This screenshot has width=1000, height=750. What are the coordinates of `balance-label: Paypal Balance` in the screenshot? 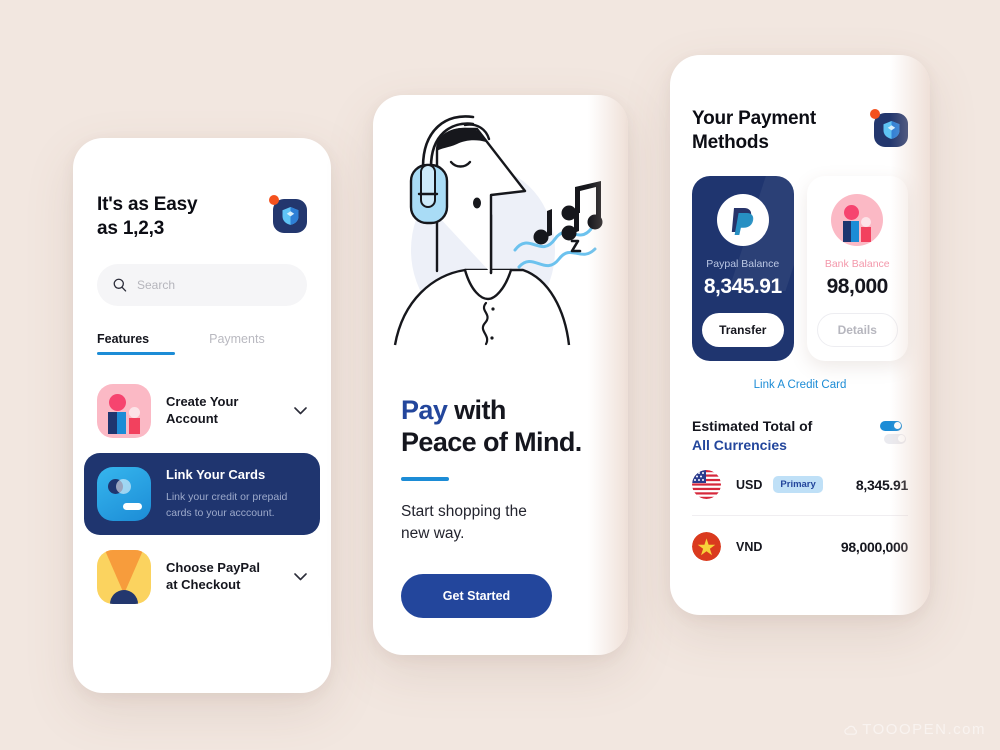 It's located at (743, 263).